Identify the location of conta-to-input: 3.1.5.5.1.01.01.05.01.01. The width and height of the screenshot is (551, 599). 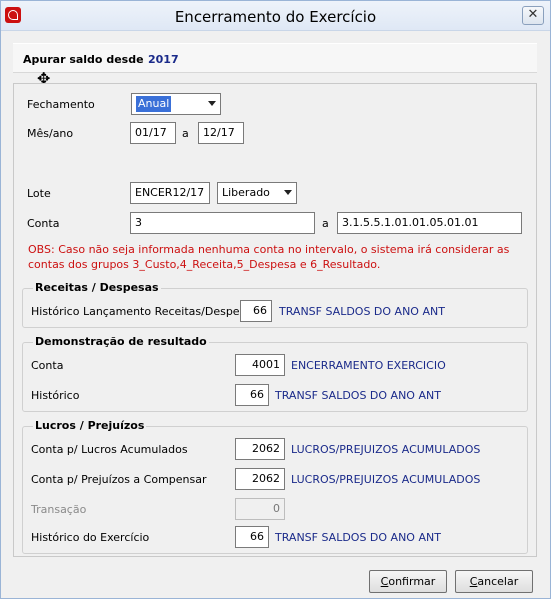
(429, 223).